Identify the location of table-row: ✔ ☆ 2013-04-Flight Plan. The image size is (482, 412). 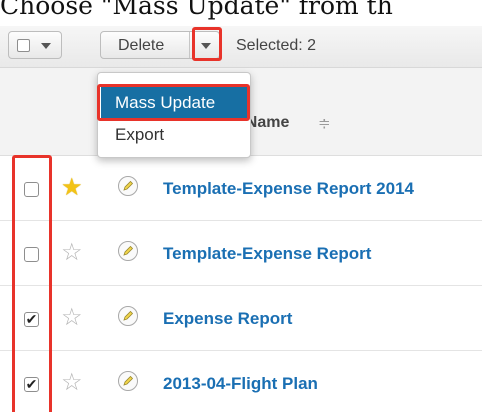
(241, 381).